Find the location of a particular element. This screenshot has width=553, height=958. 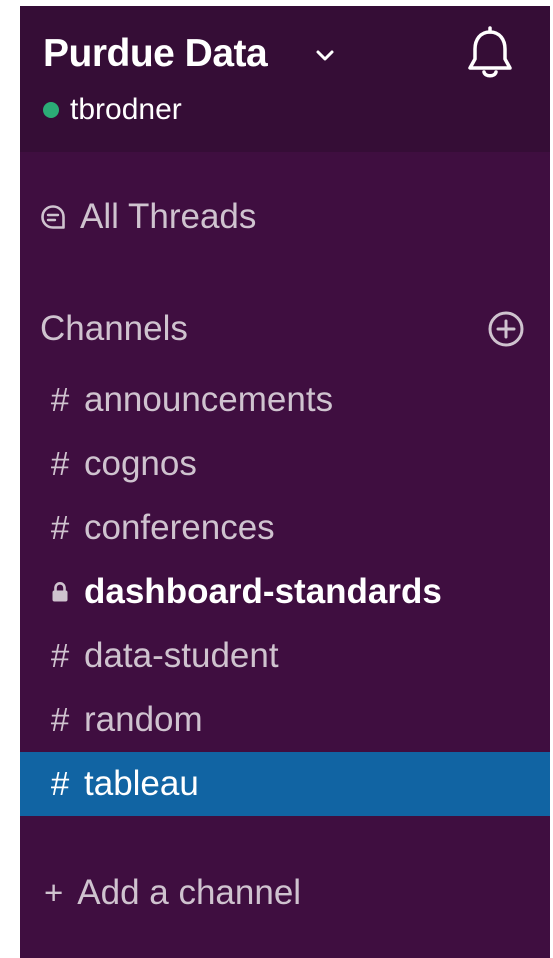

workspace-name: Purdue Data is located at coordinates (155, 54).